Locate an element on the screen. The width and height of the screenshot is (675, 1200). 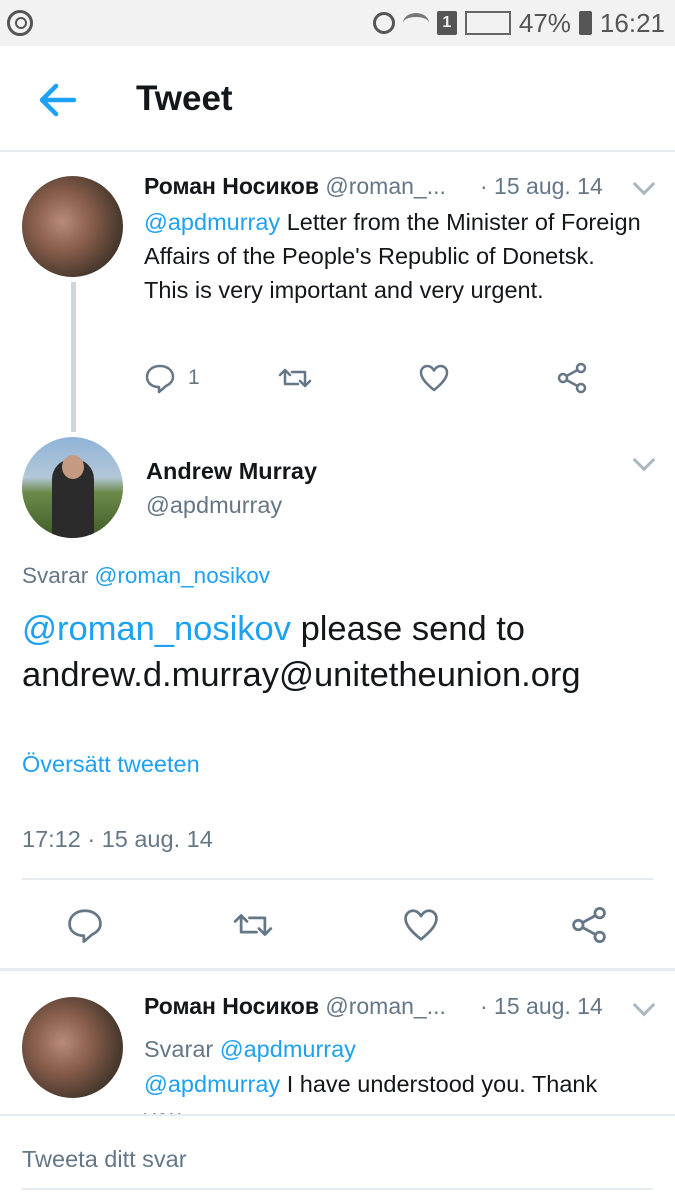
back-button is located at coordinates (55, 100).